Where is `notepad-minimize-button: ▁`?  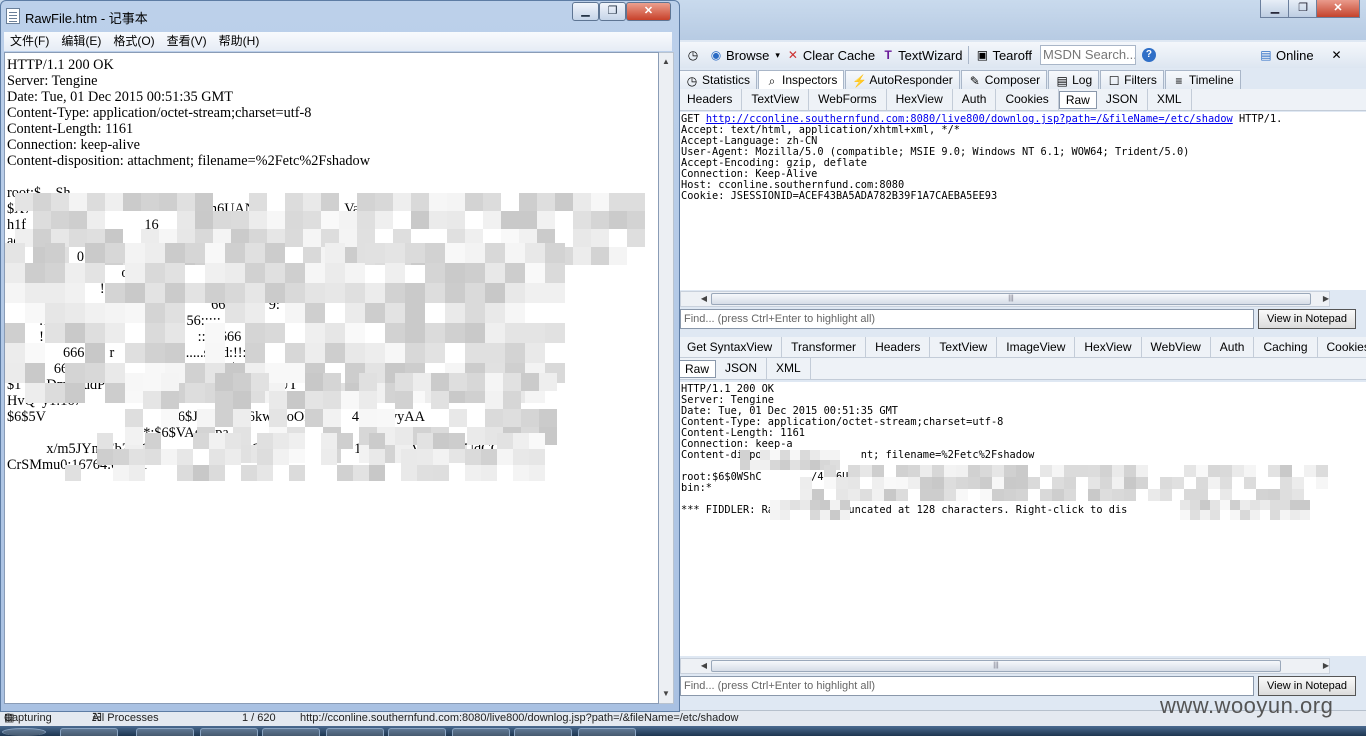
notepad-minimize-button: ▁ is located at coordinates (585, 11).